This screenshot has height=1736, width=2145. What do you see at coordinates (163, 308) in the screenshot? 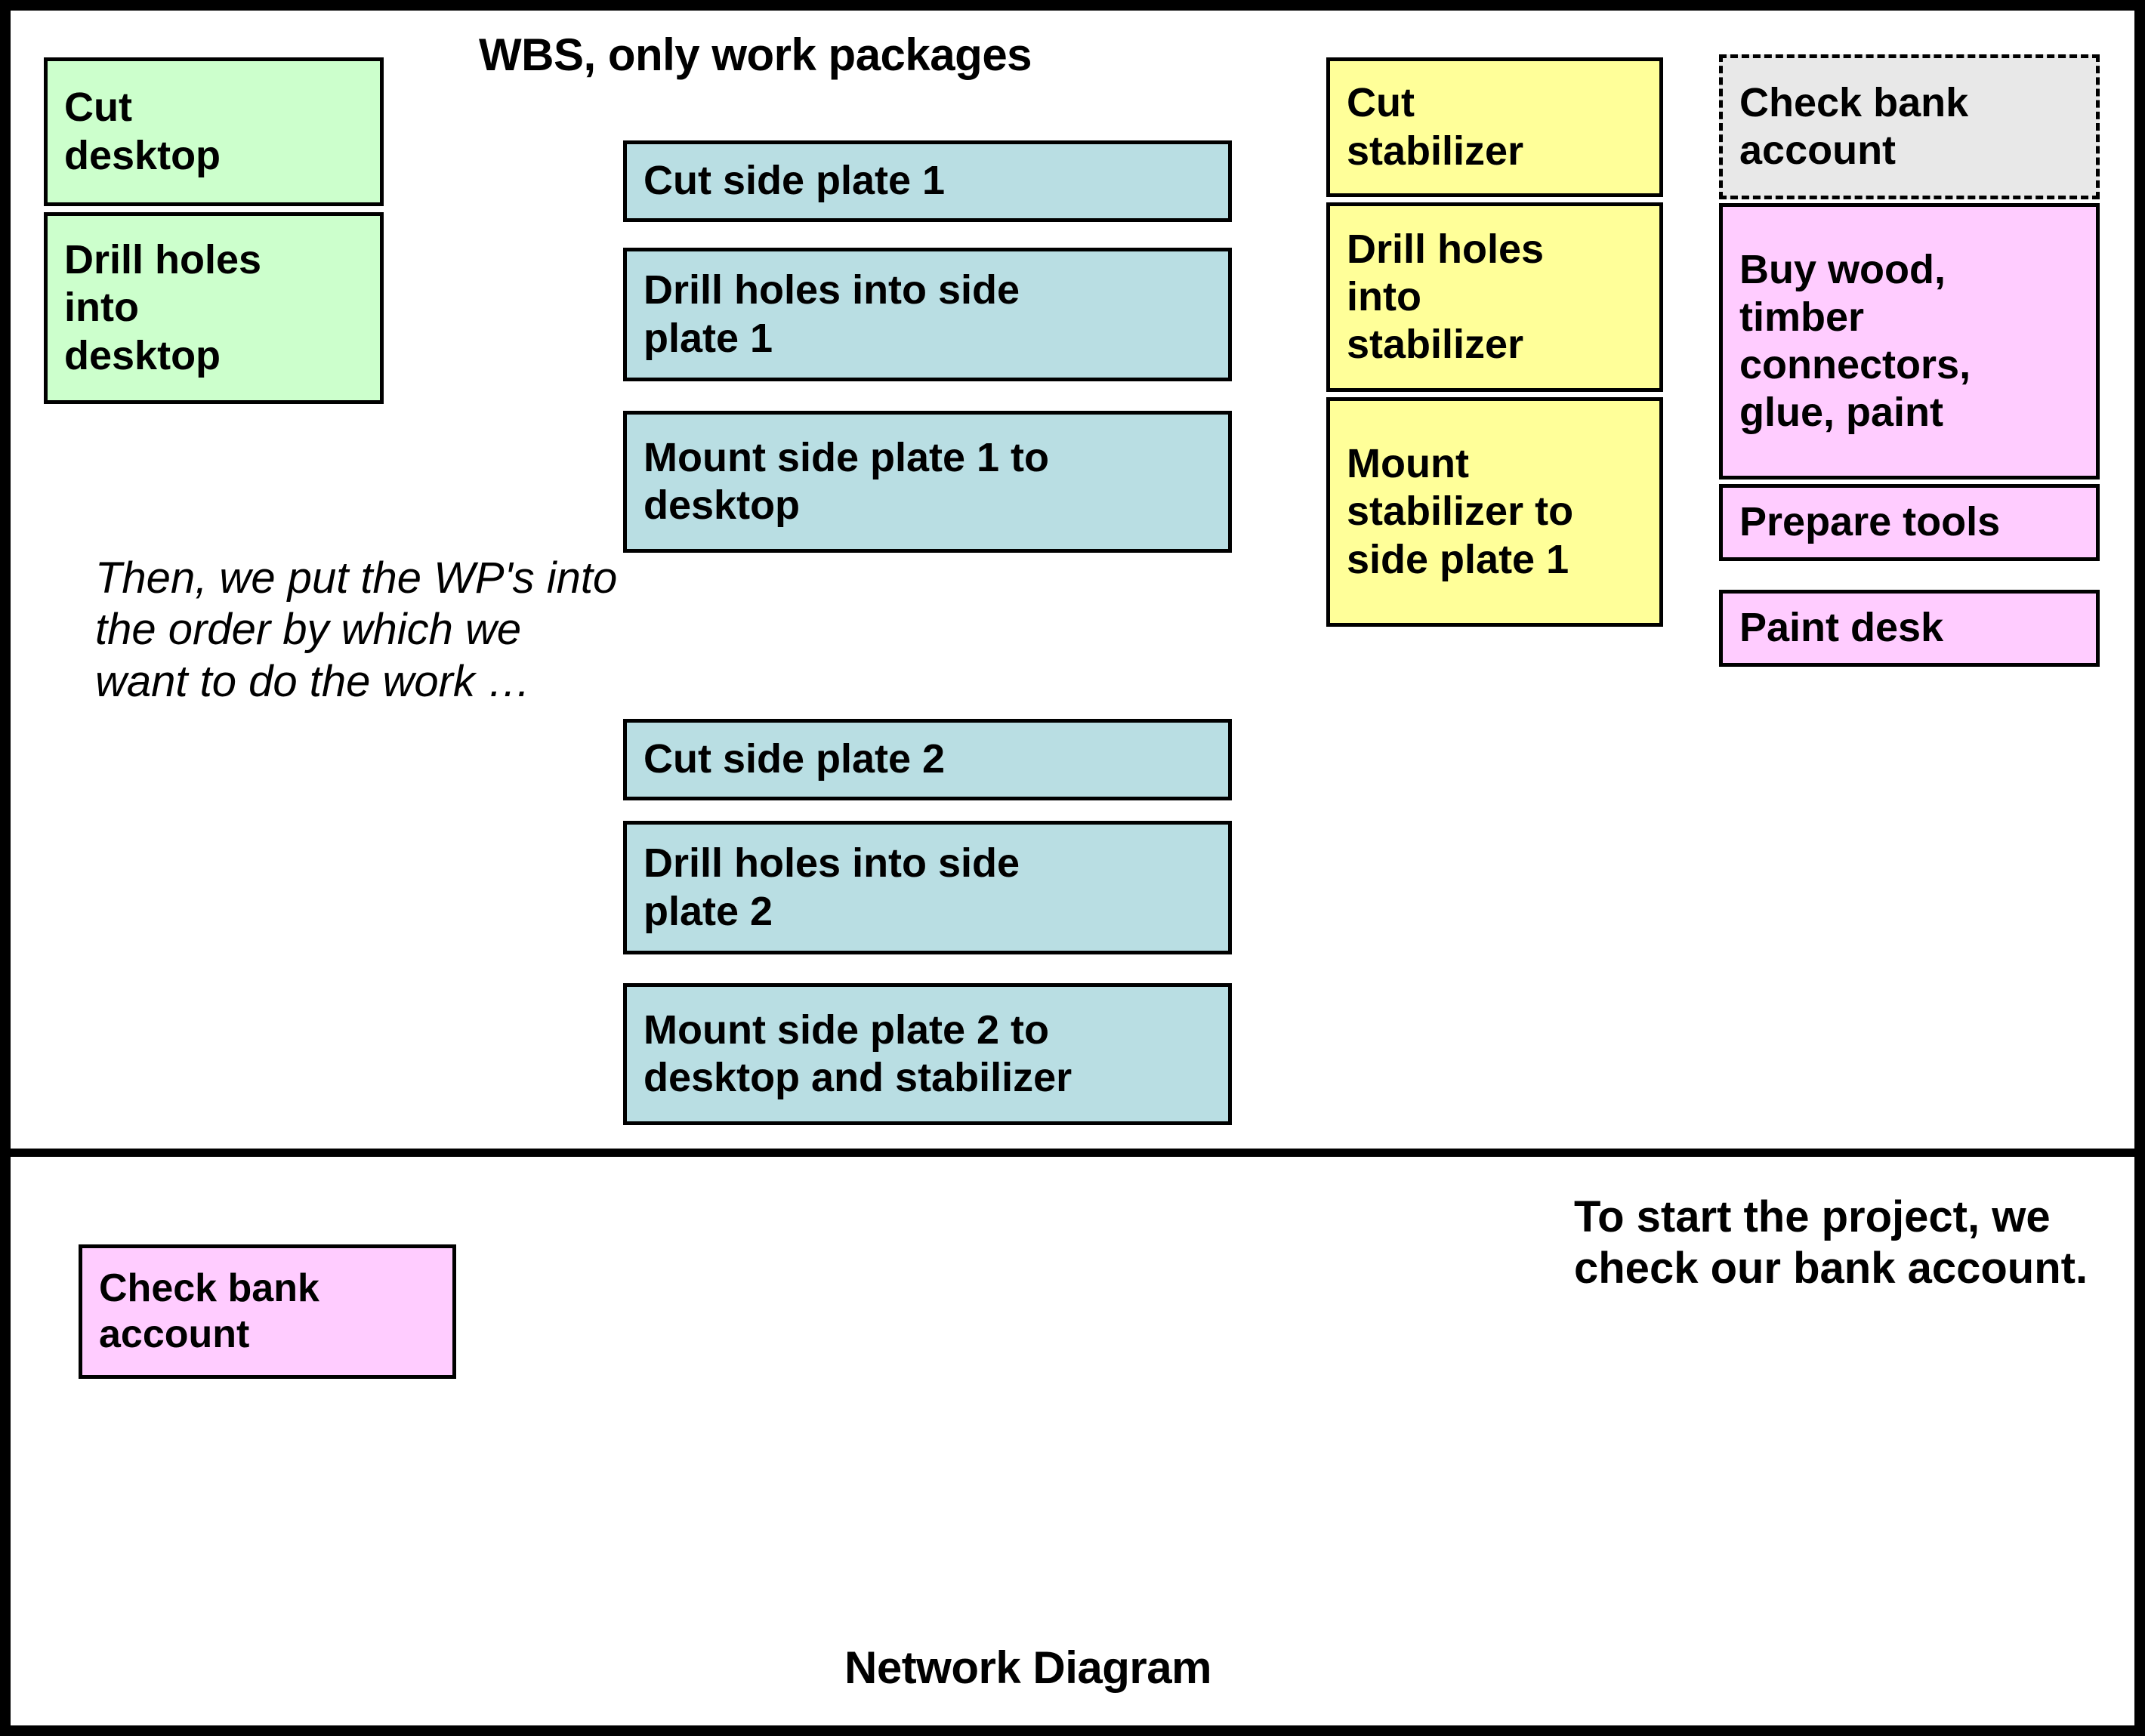
I see `wp-label: Drill holes into desktop` at bounding box center [163, 308].